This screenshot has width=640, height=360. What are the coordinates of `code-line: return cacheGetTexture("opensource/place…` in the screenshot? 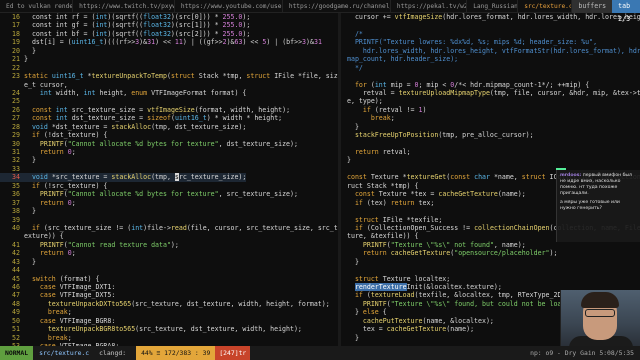 It's located at (490, 253).